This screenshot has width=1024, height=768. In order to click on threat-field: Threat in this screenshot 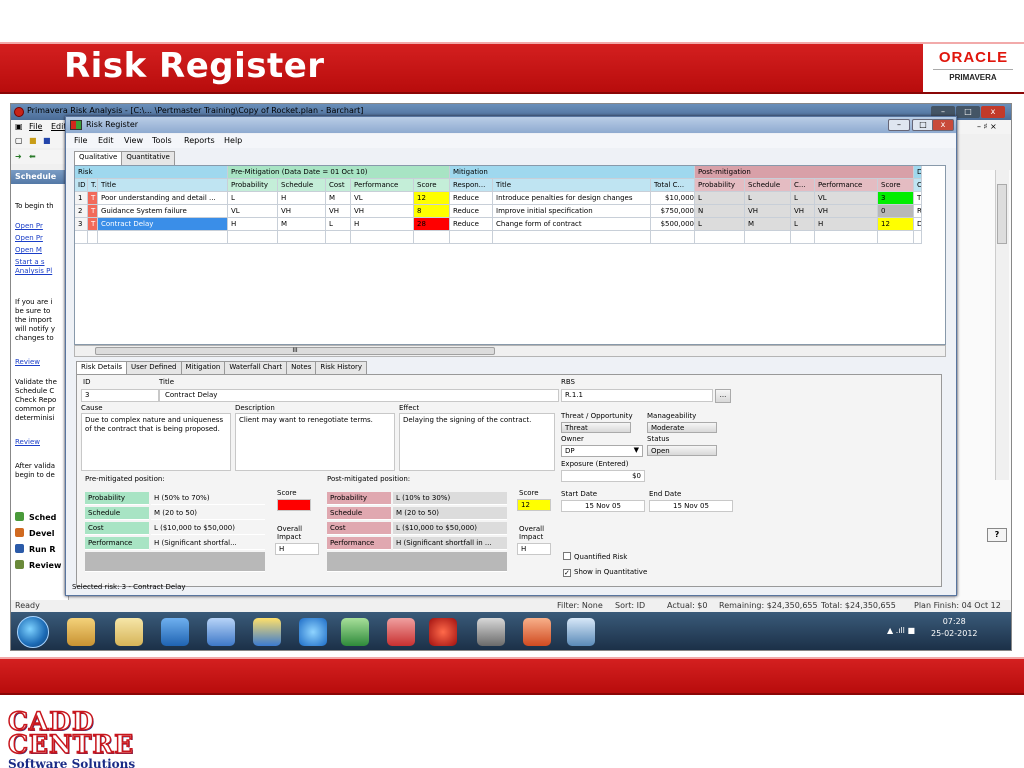, I will do `click(596, 427)`.